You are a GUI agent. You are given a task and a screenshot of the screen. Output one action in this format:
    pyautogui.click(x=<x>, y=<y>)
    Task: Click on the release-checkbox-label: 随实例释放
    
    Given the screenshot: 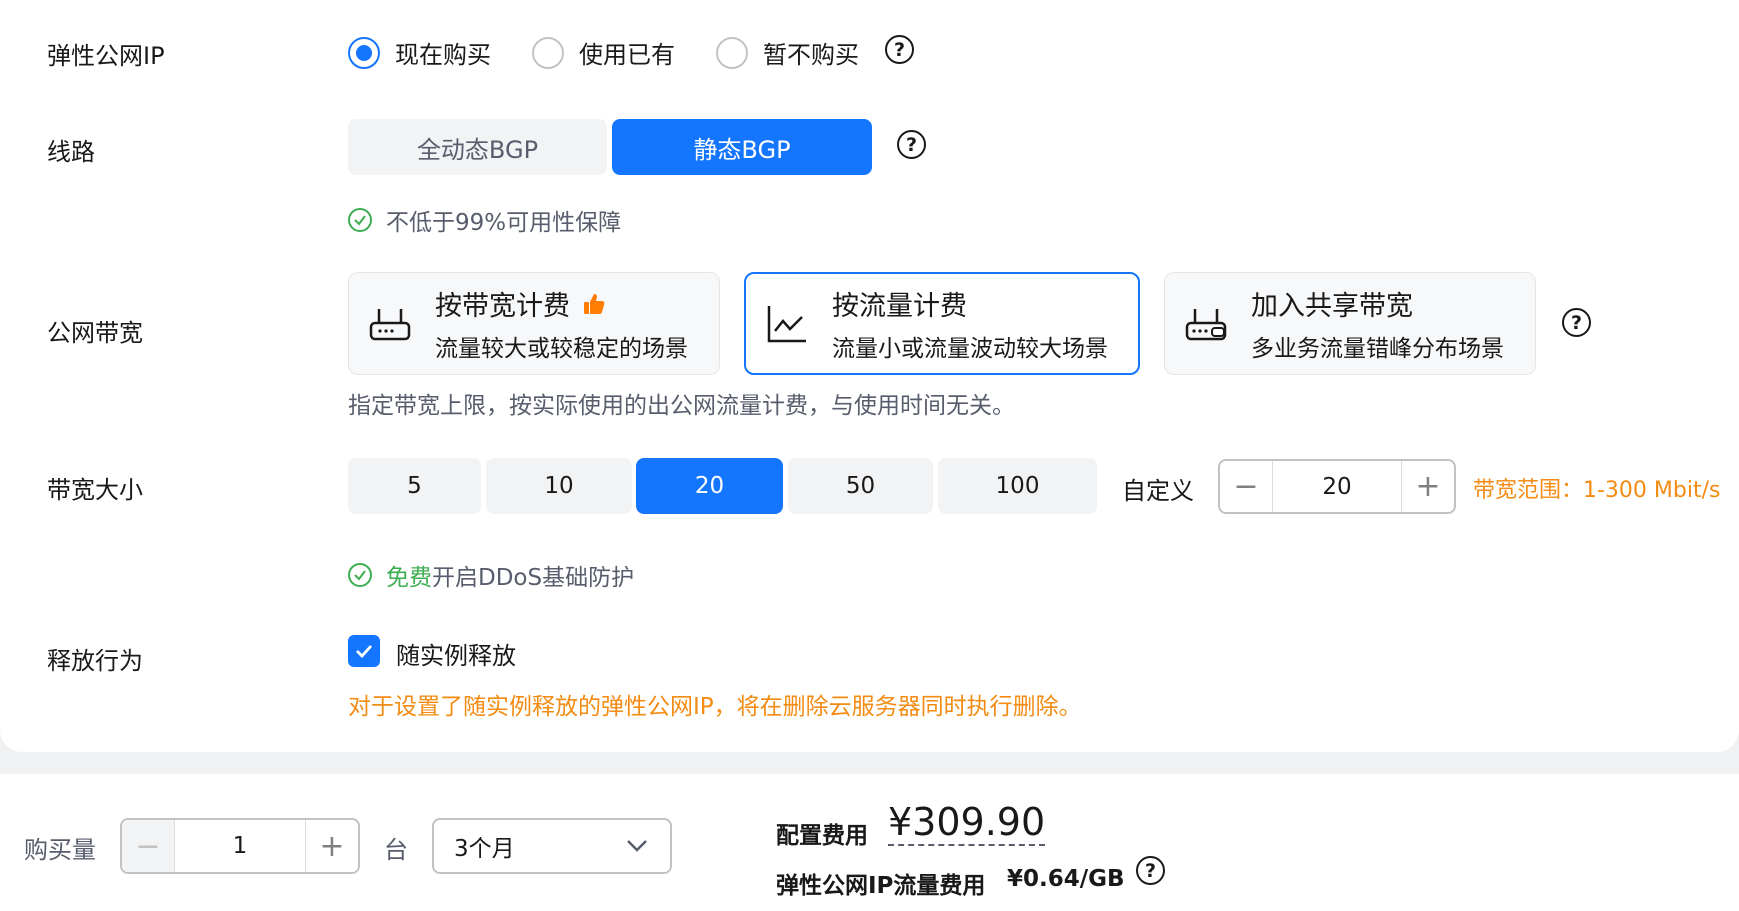 What is the action you would take?
    pyautogui.click(x=456, y=653)
    